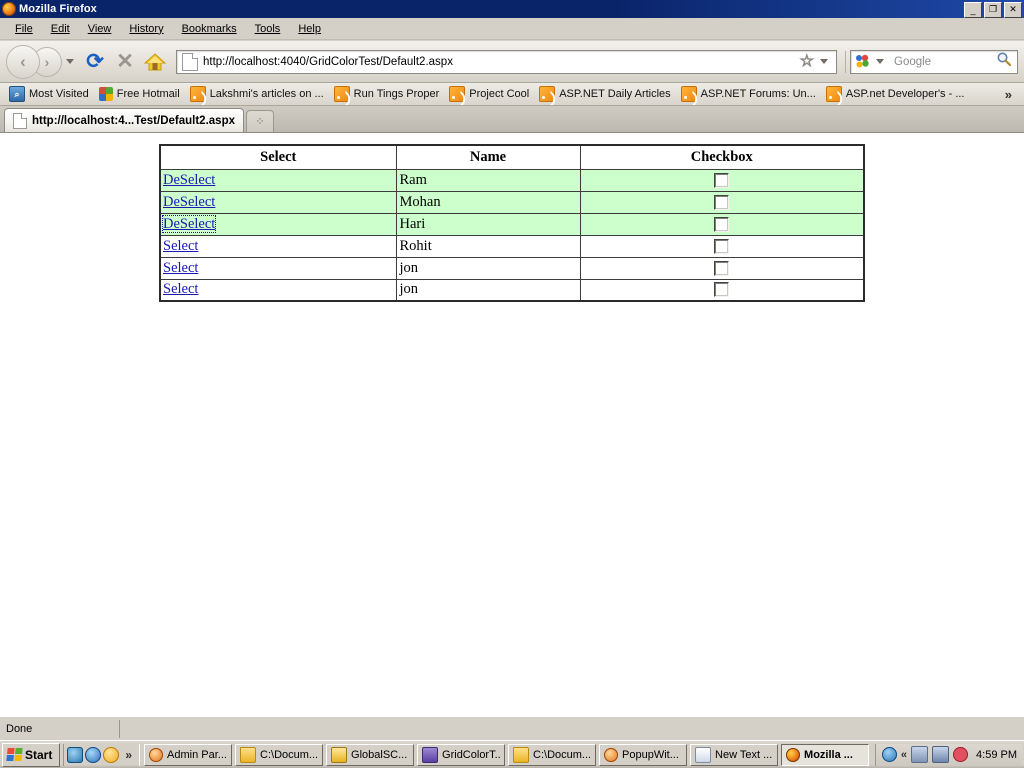  What do you see at coordinates (93, 754) in the screenshot?
I see `internet-explorer-icon` at bounding box center [93, 754].